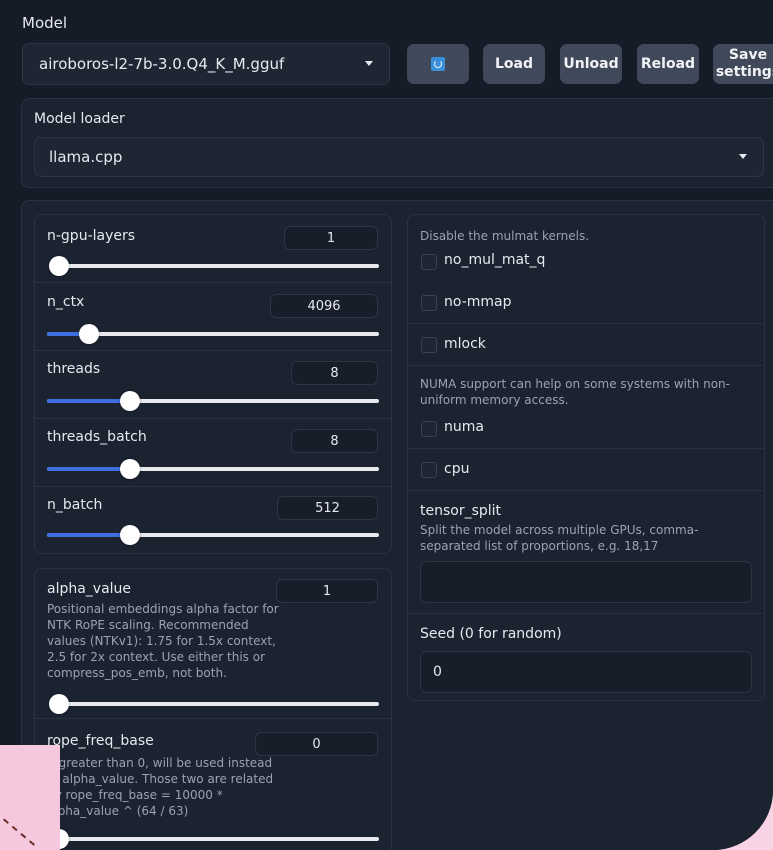  I want to click on n-ctx-row: n_ctx 4096, so click(213, 317).